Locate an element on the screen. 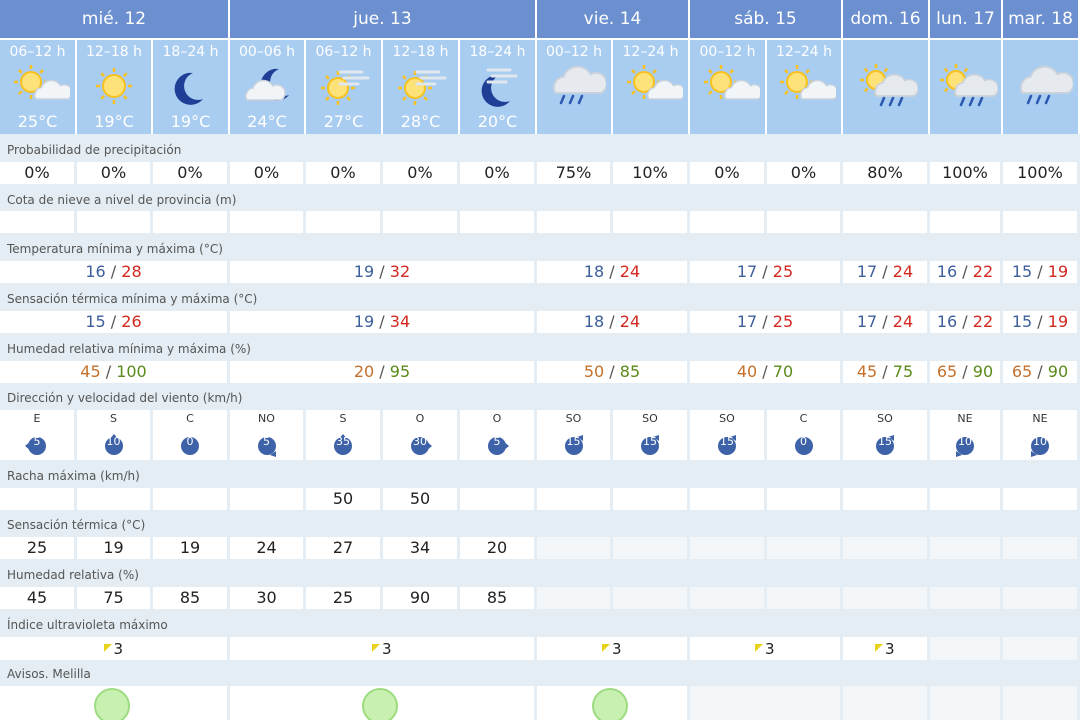 This screenshot has width=1080, height=720. range-max: 70 is located at coordinates (783, 371).